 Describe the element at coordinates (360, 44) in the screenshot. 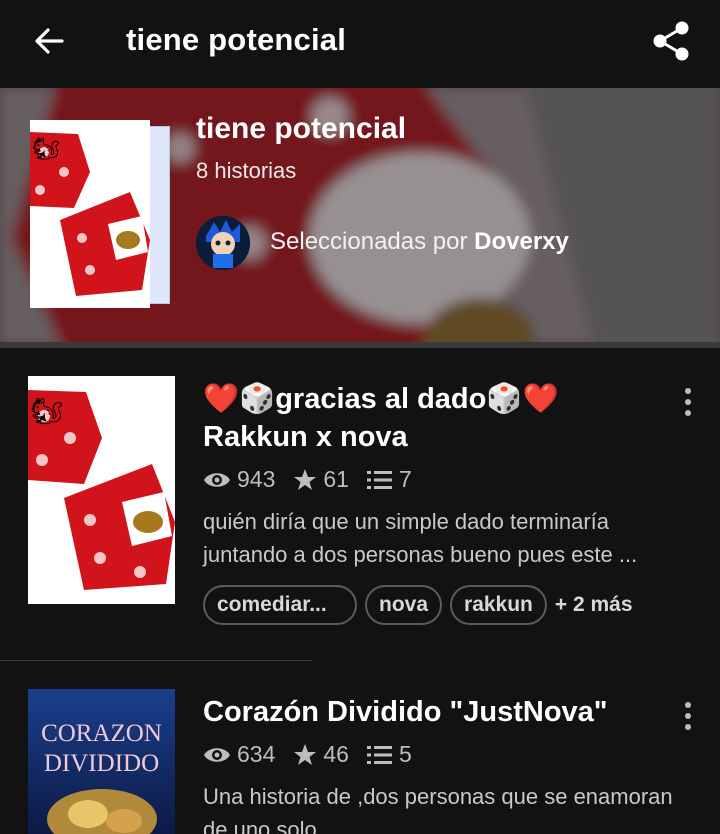

I see `top-app-bar: tiene potencial` at that location.